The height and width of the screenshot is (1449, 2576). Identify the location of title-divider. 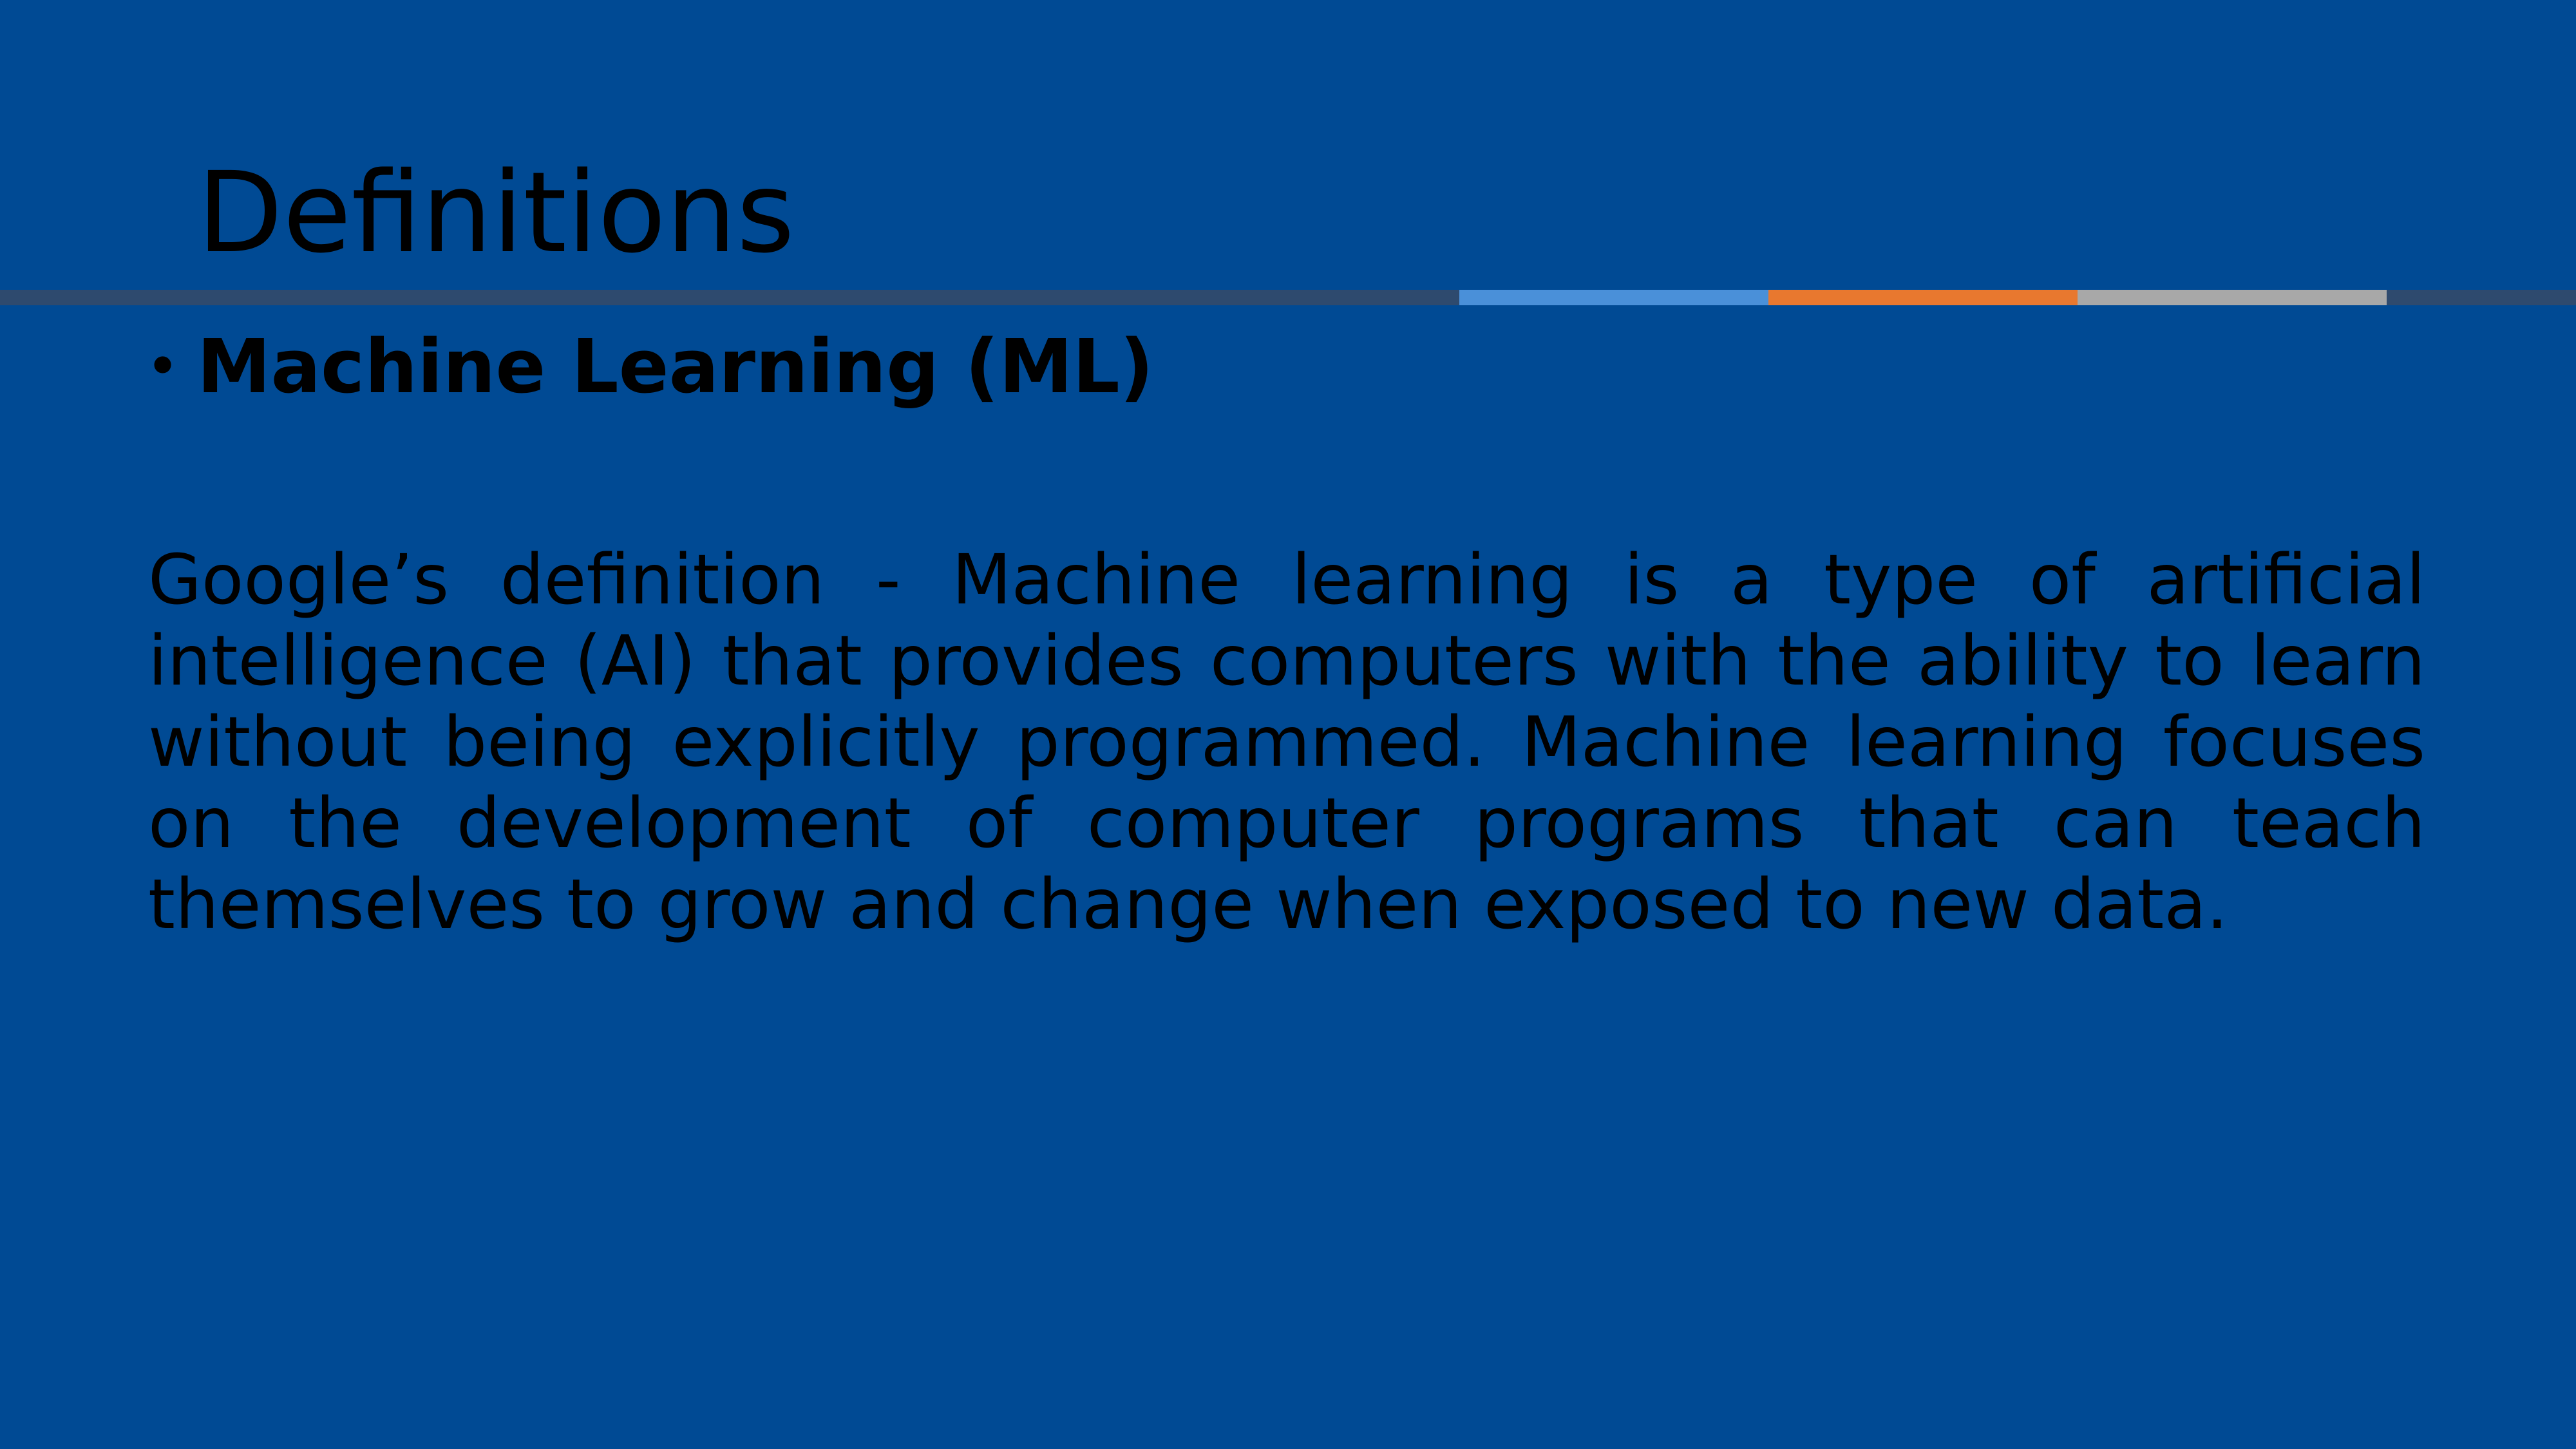
(1288, 297).